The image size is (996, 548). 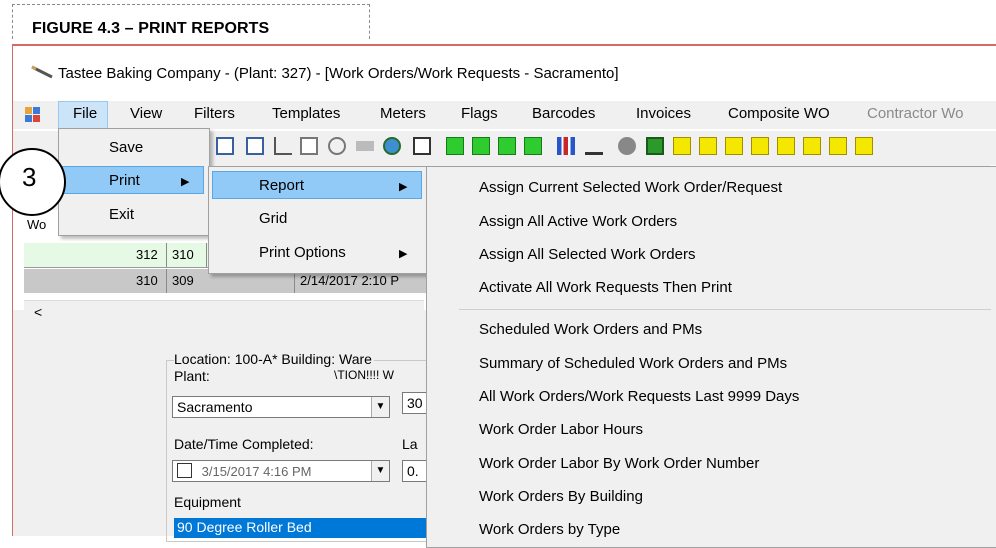 What do you see at coordinates (151, 28) in the screenshot?
I see `figure-caption: FIGURE 4.3 – PRINT REPORTS` at bounding box center [151, 28].